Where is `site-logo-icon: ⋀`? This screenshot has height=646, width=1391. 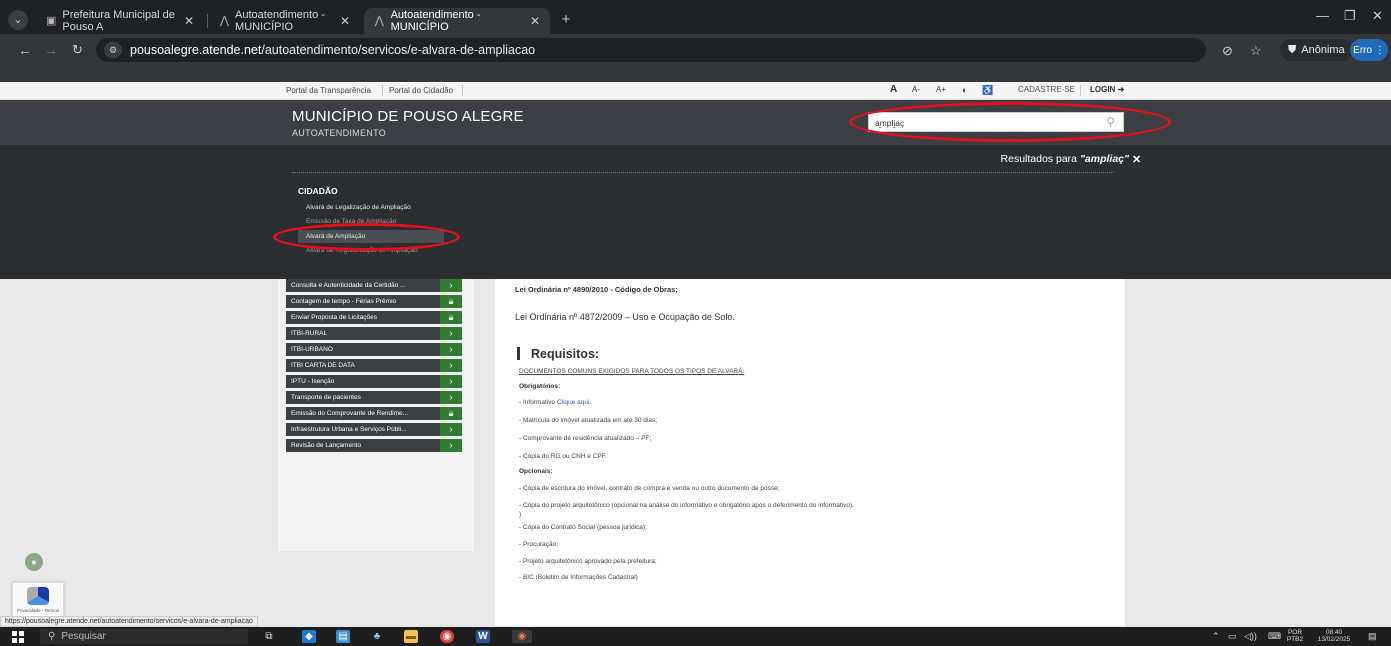 site-logo-icon: ⋀ is located at coordinates (225, 21).